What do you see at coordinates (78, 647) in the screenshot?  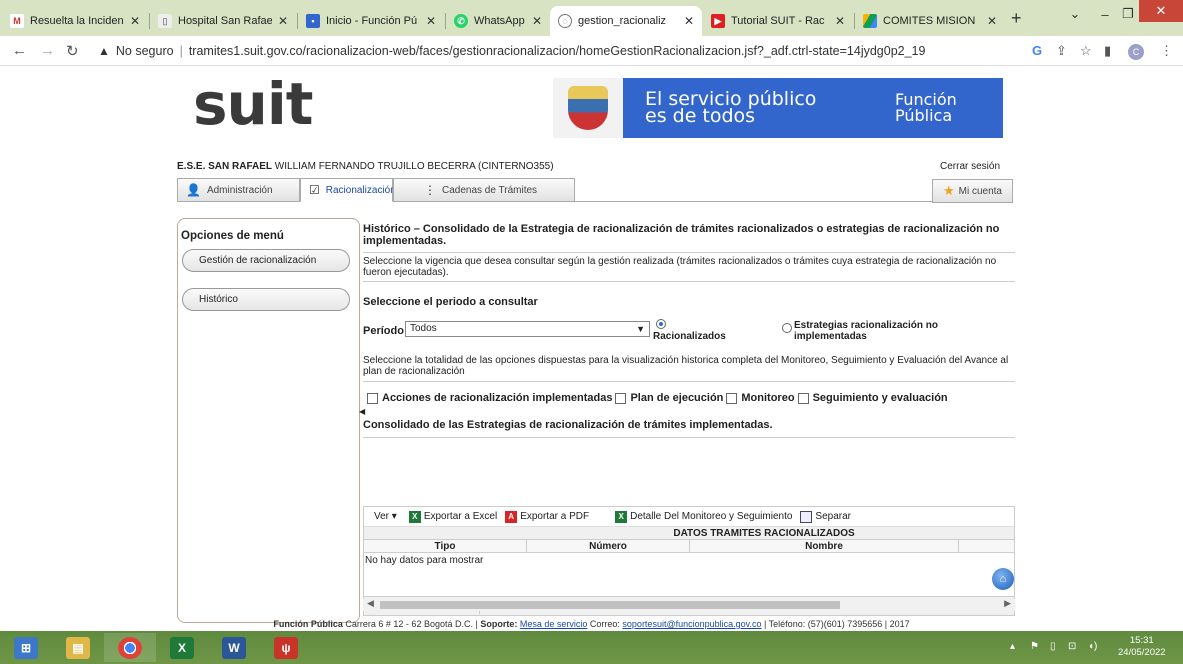 I see `taskbar-file-explorer: ▤` at bounding box center [78, 647].